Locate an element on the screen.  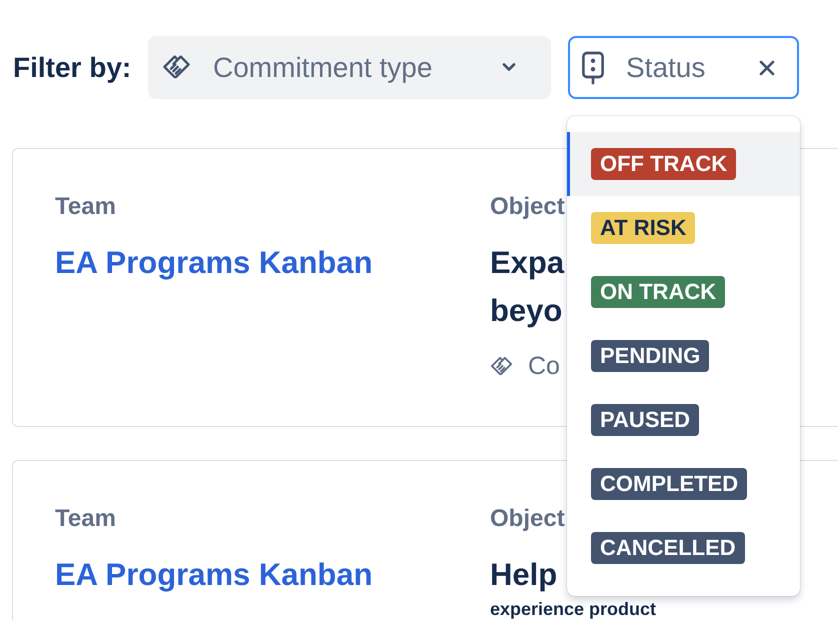
status-field: Status is located at coordinates (683, 67).